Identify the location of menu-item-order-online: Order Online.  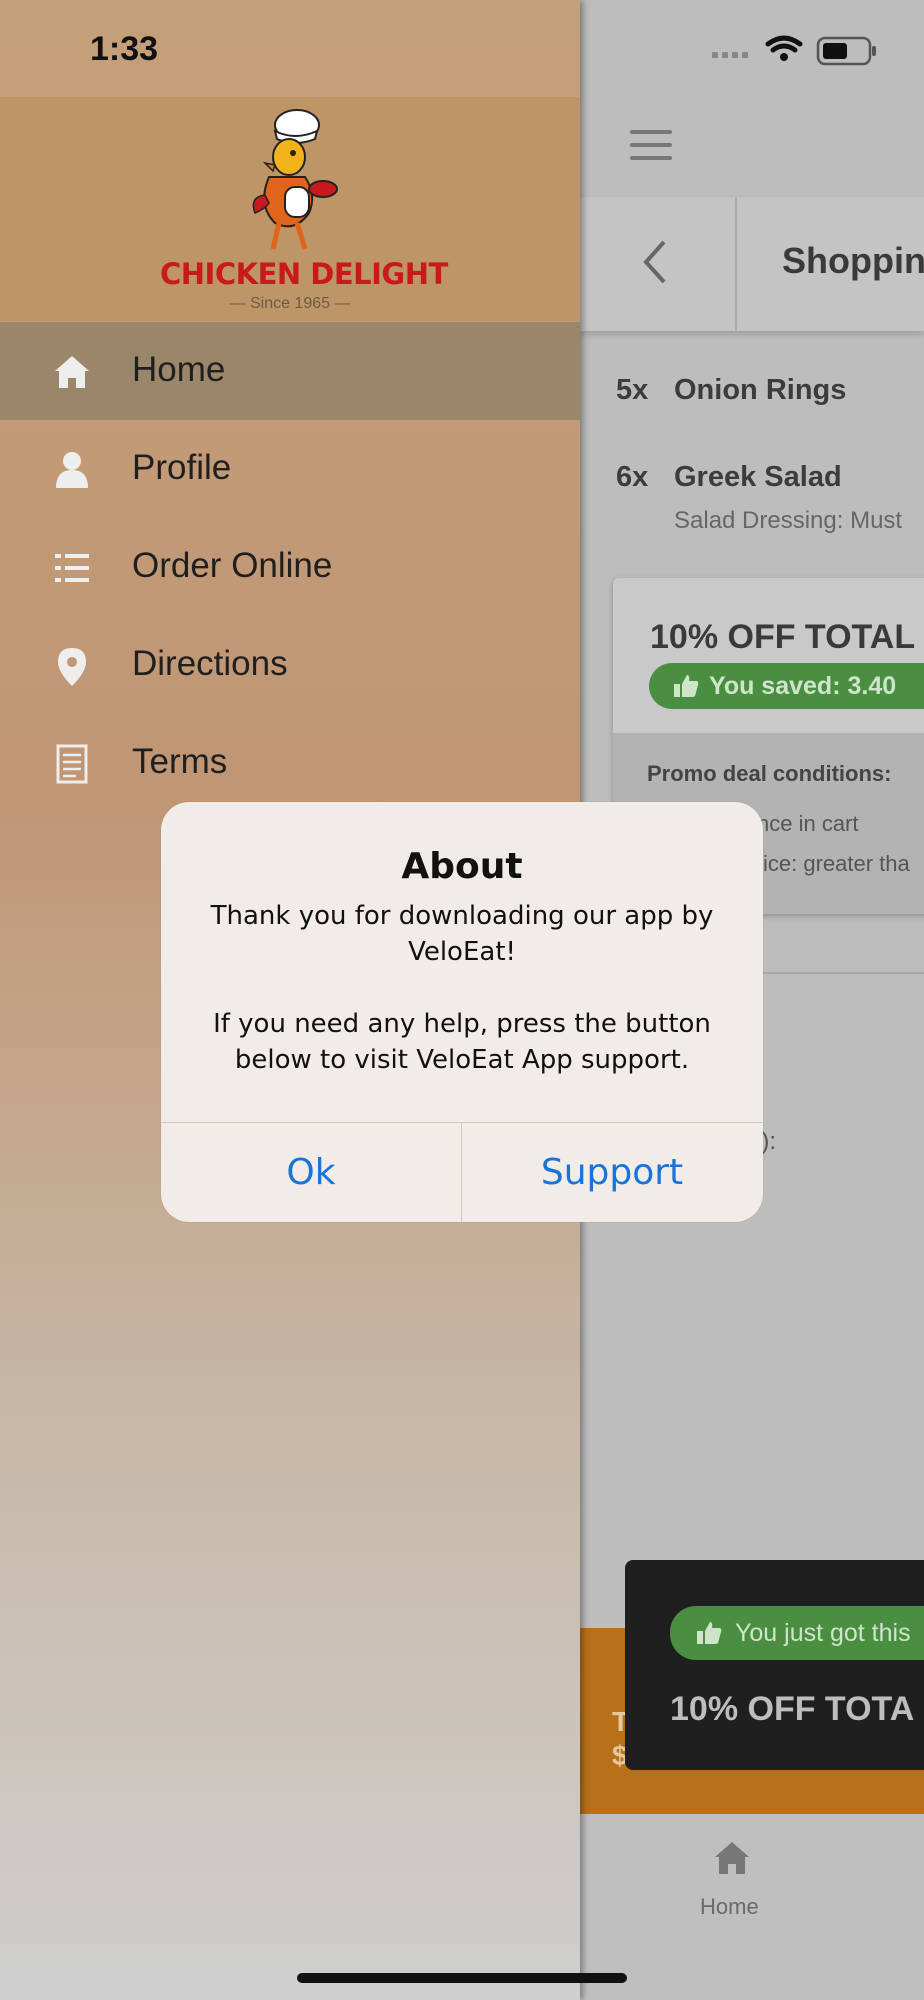
(290, 567).